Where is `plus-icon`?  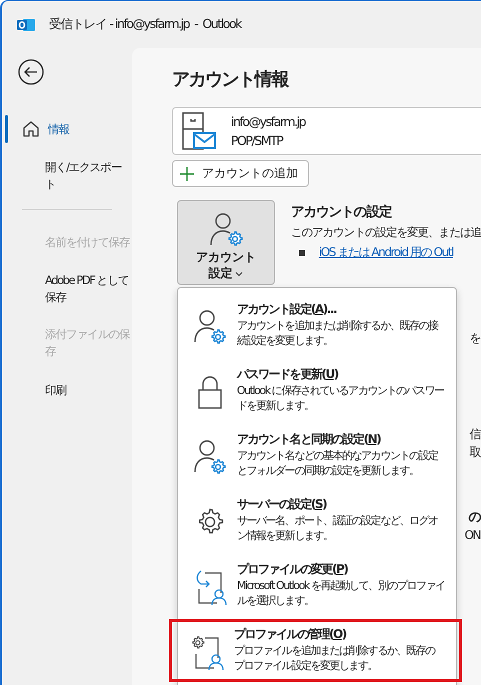
plus-icon is located at coordinates (187, 173).